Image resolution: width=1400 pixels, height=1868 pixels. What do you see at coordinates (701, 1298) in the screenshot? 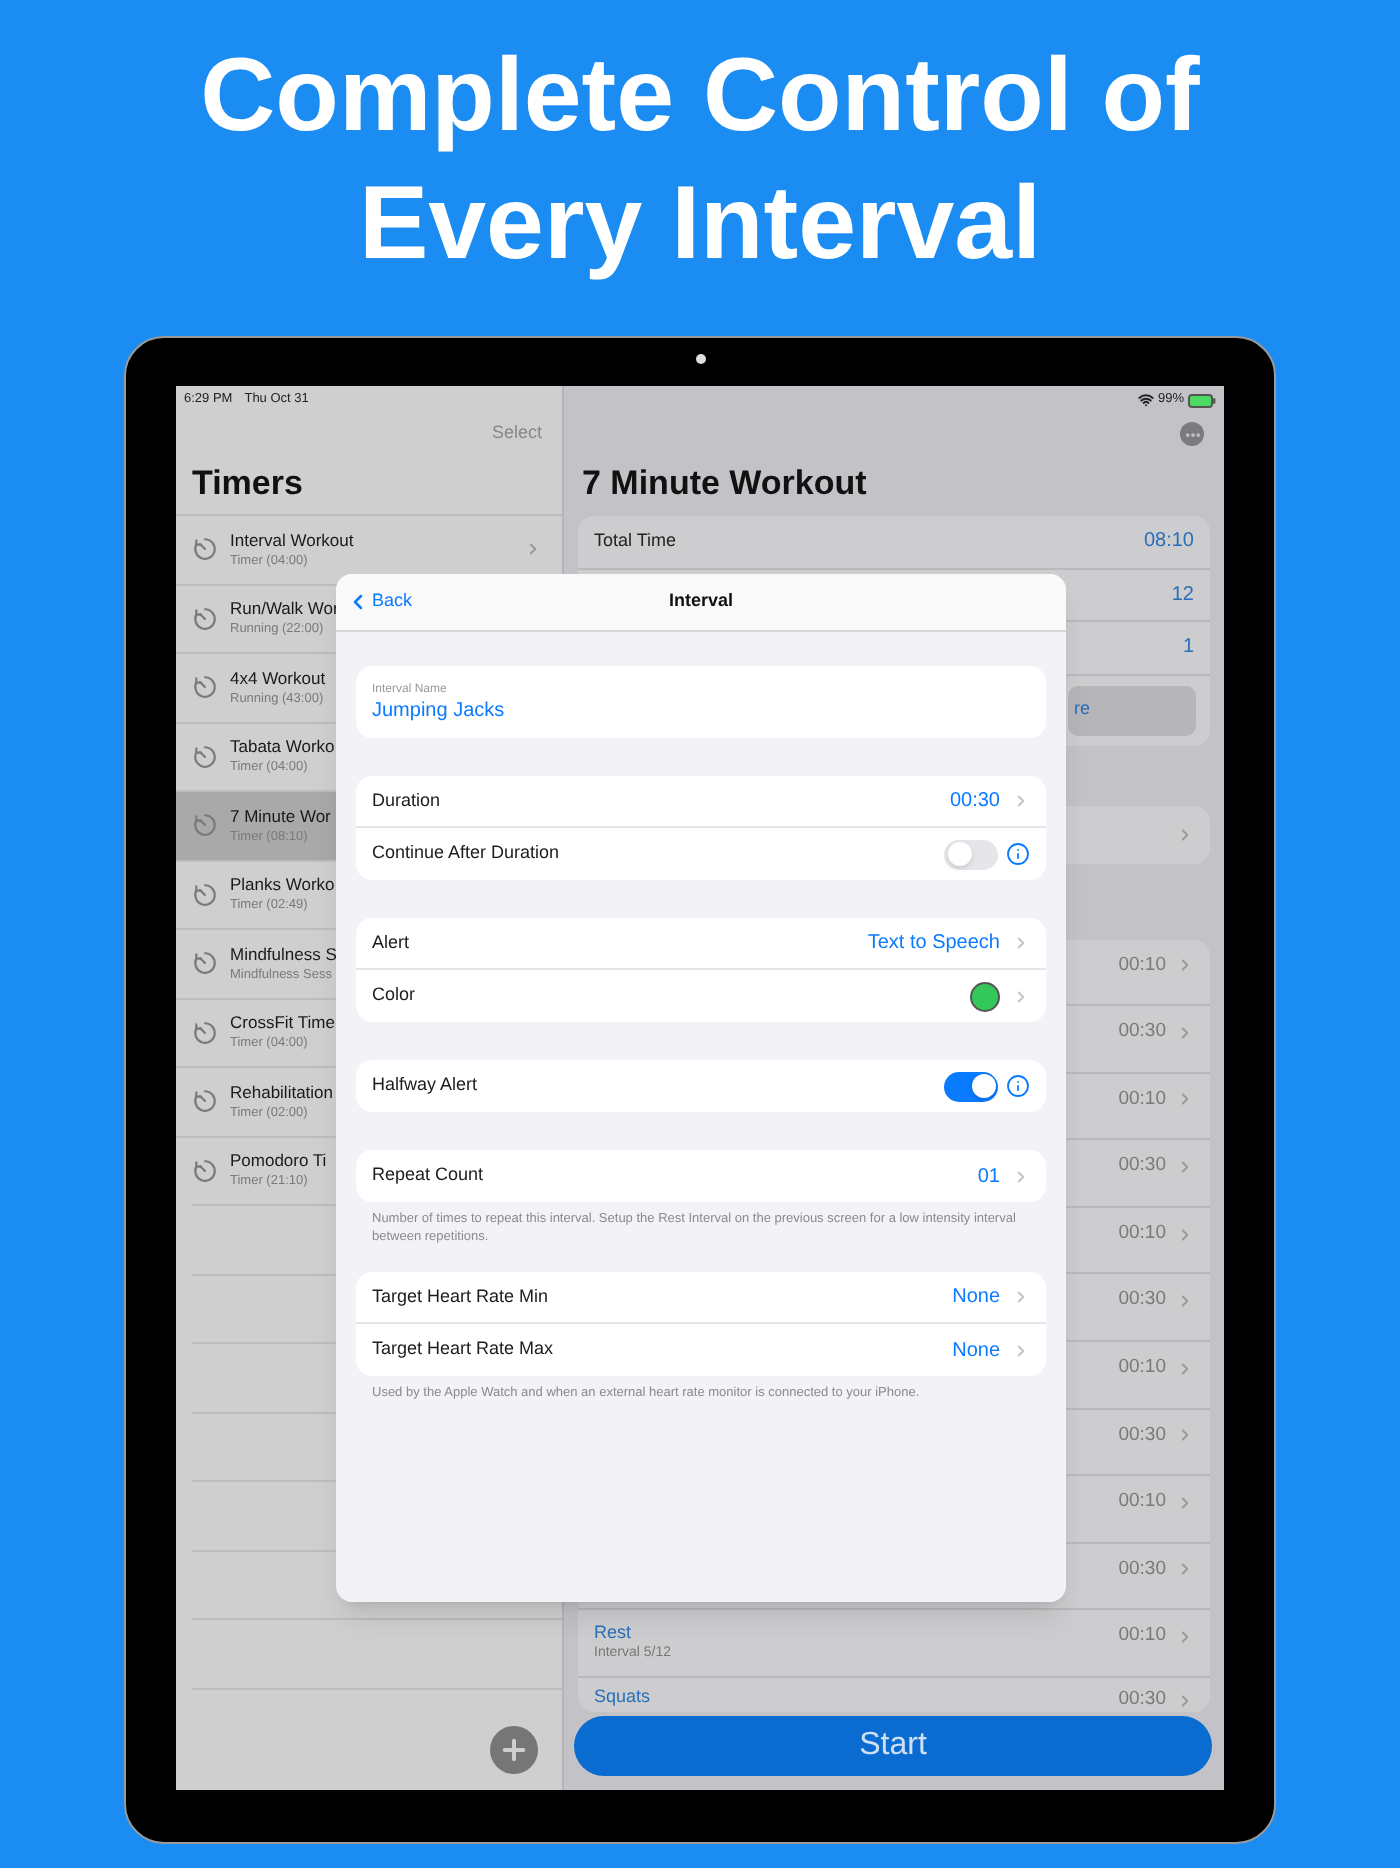
I see `settings-row: Target Heart Rate Min None` at bounding box center [701, 1298].